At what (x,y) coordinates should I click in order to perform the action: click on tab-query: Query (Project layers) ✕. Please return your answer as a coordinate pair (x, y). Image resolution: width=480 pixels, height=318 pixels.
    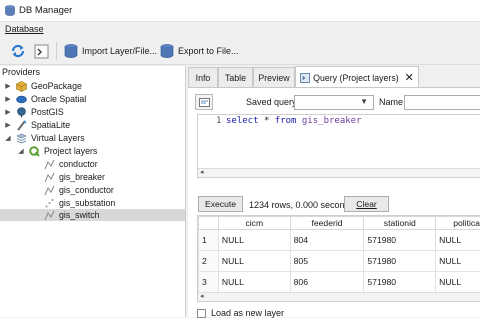
    Looking at the image, I should click on (357, 77).